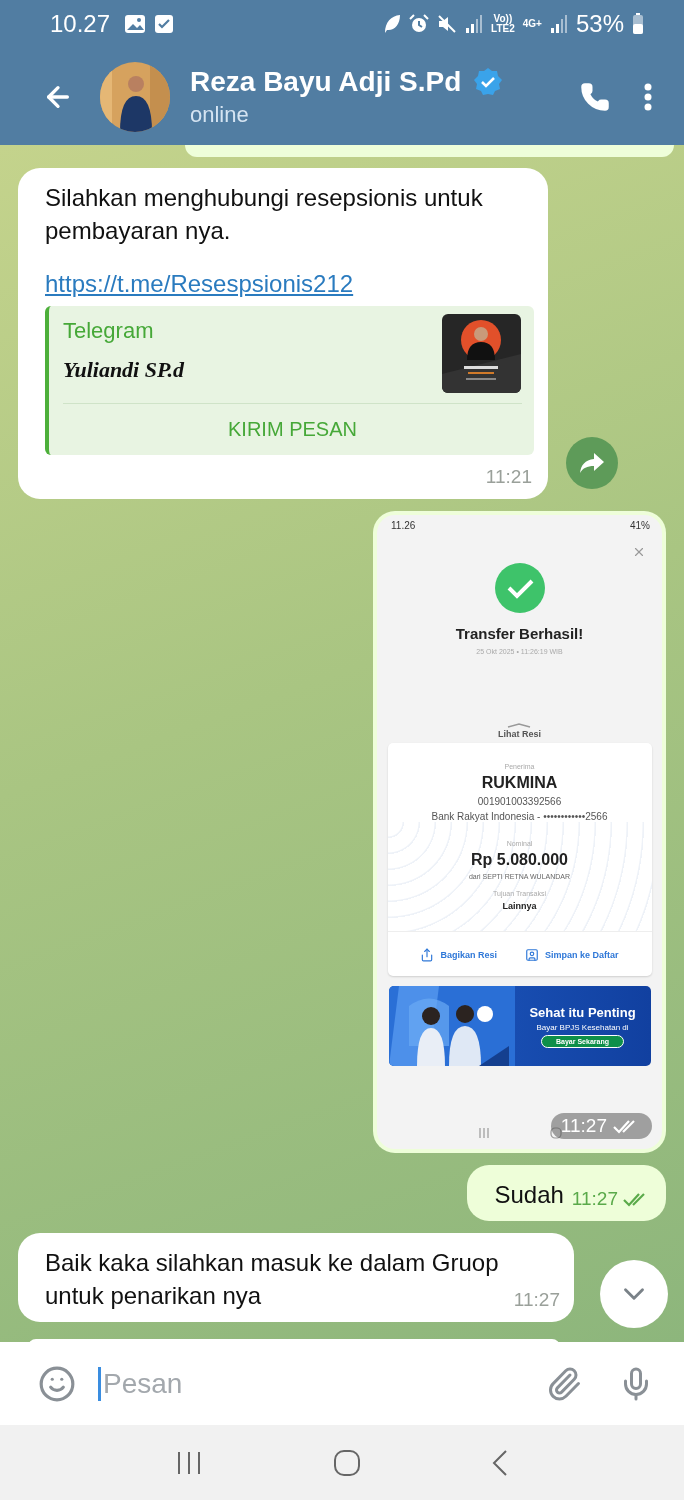 The width and height of the screenshot is (684, 1500). What do you see at coordinates (532, 24) in the screenshot?
I see `network-label: 4G+` at bounding box center [532, 24].